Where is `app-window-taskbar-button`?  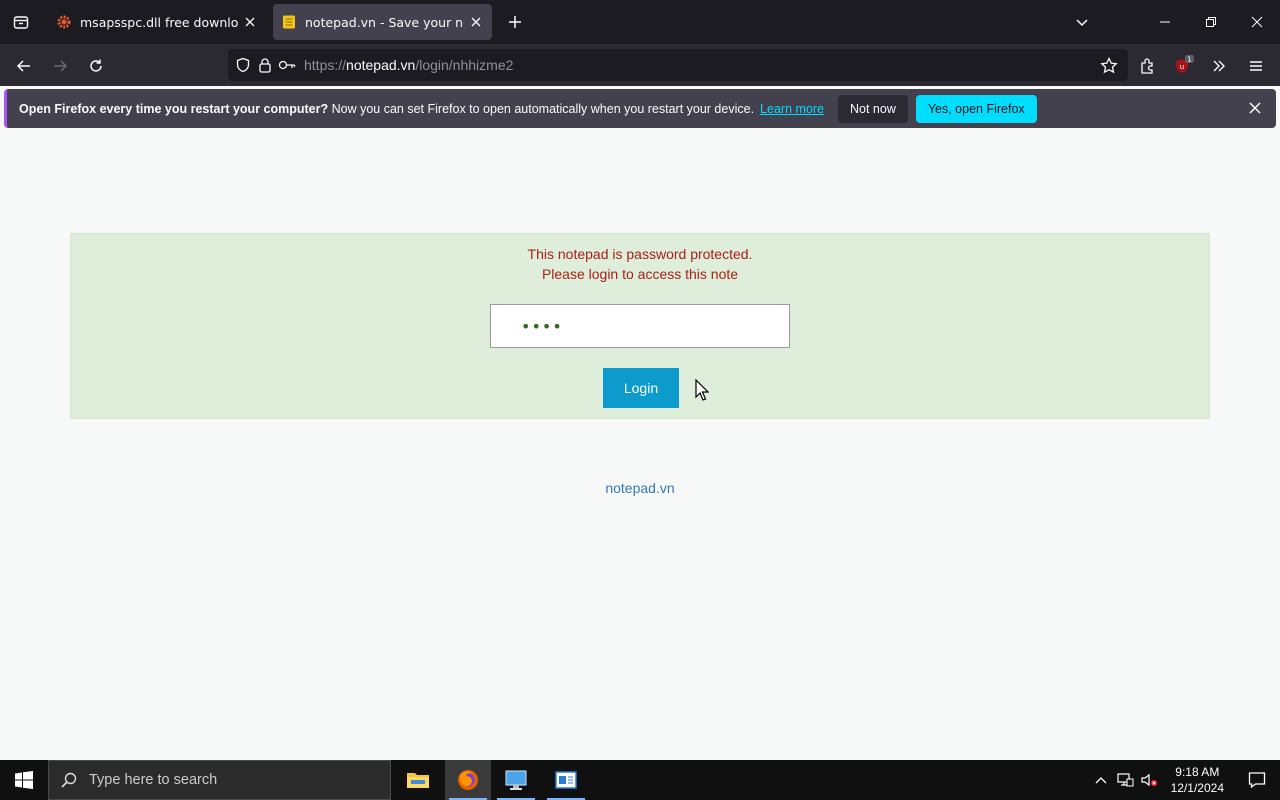 app-window-taskbar-button is located at coordinates (566, 780).